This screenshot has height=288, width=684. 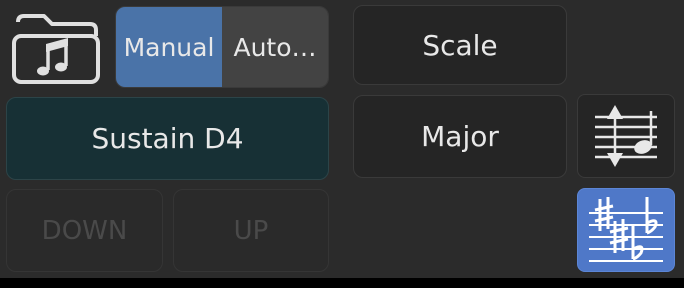 I want to click on down-button: DOWN, so click(x=84, y=230).